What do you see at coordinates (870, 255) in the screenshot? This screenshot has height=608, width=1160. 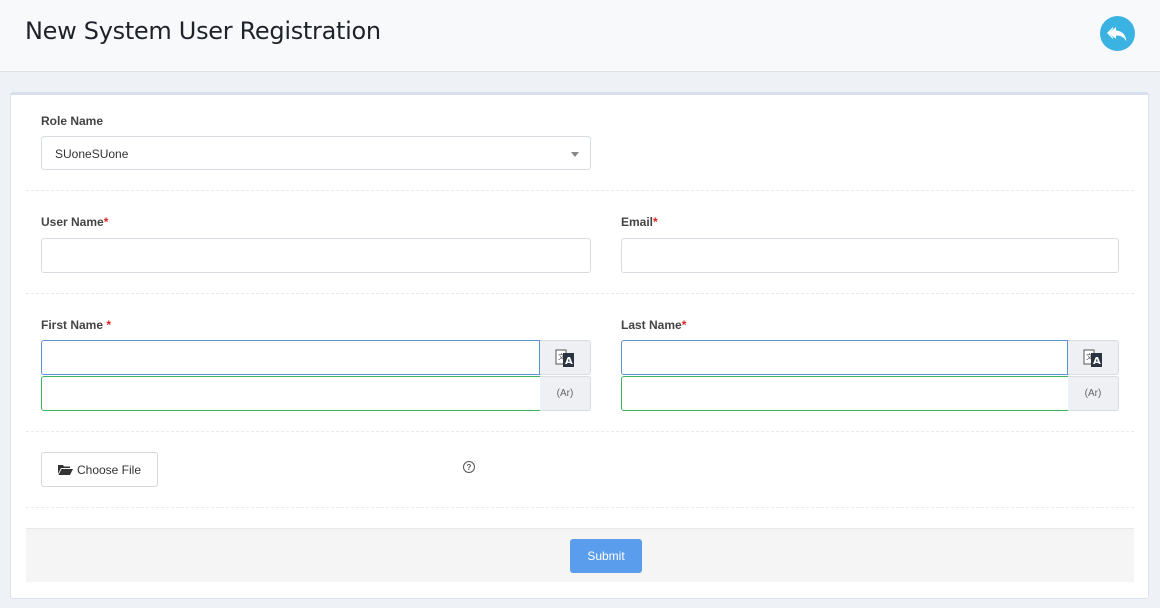 I see `email-input` at bounding box center [870, 255].